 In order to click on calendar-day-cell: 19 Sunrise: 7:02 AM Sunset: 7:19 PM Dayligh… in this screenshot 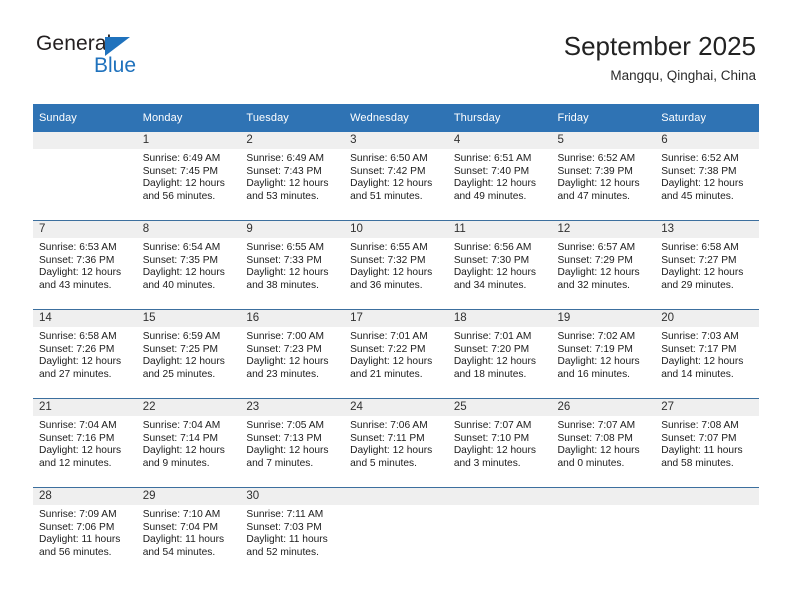, I will do `click(603, 354)`.